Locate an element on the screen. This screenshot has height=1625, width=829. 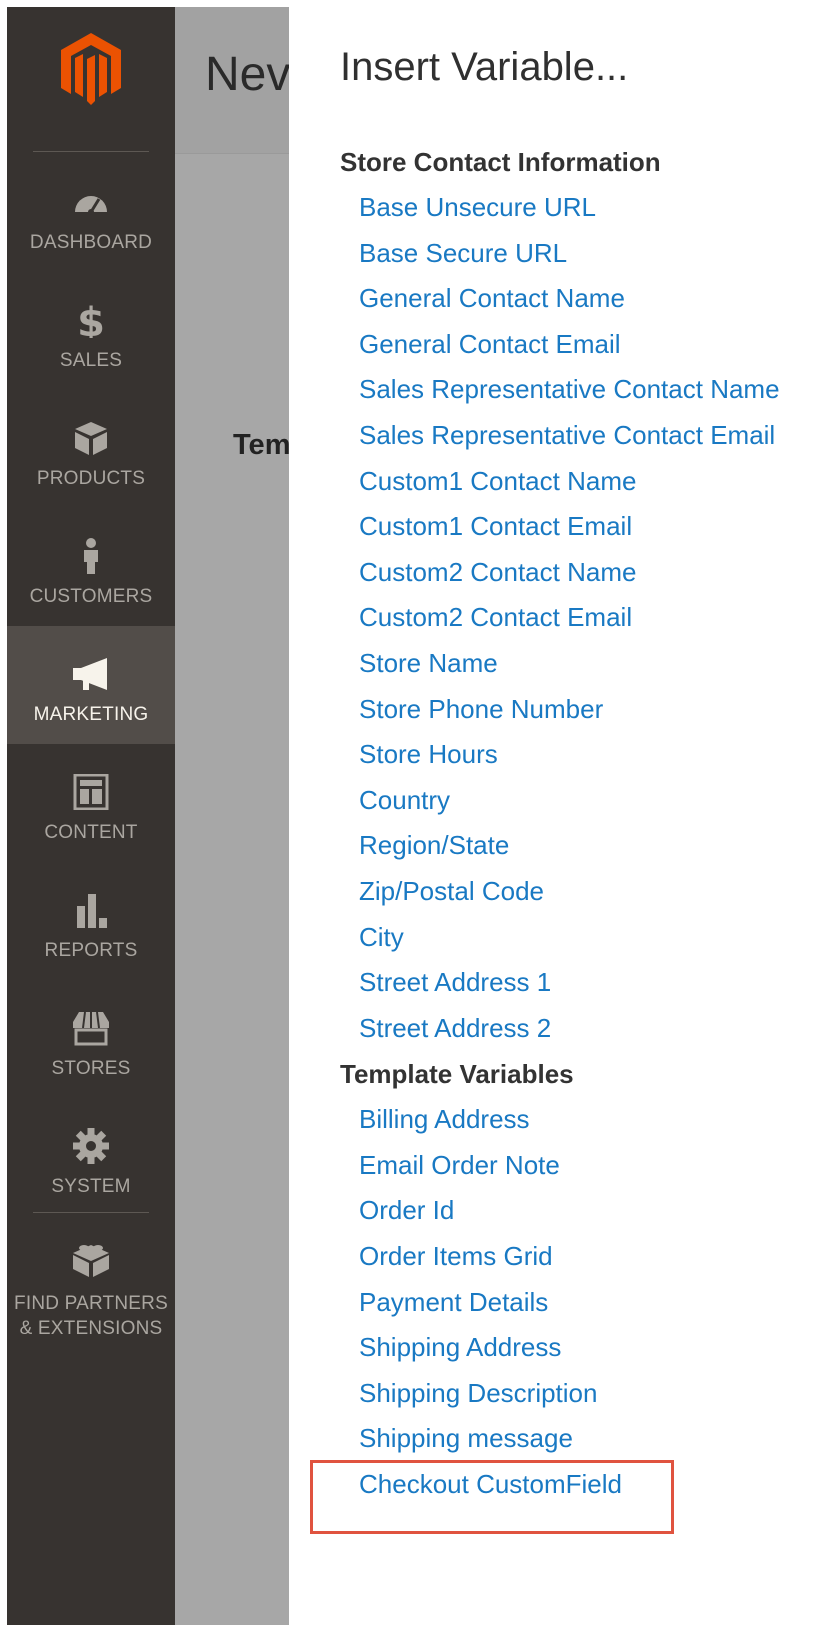
gear-icon is located at coordinates (91, 1146).